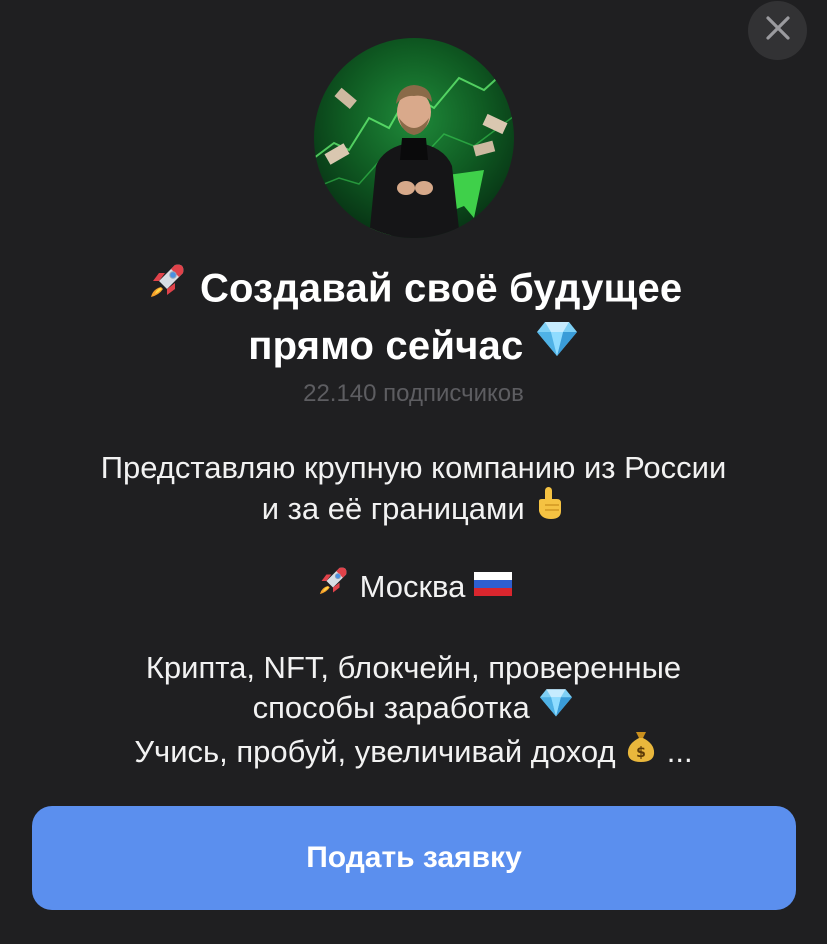  What do you see at coordinates (413, 667) in the screenshot?
I see `description-line-4: Крипта, NFT, блокчейн, проверенные` at bounding box center [413, 667].